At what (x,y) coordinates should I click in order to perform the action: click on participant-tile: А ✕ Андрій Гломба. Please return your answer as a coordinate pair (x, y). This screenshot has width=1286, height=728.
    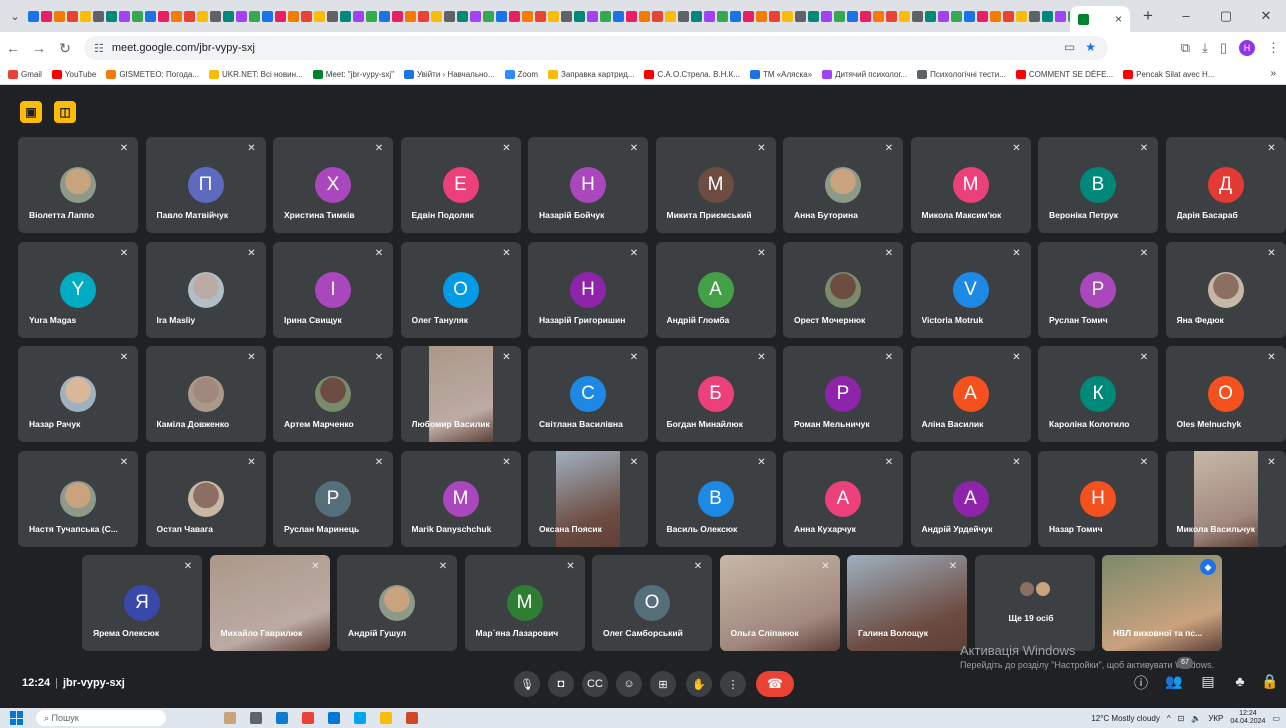
    Looking at the image, I should click on (715, 289).